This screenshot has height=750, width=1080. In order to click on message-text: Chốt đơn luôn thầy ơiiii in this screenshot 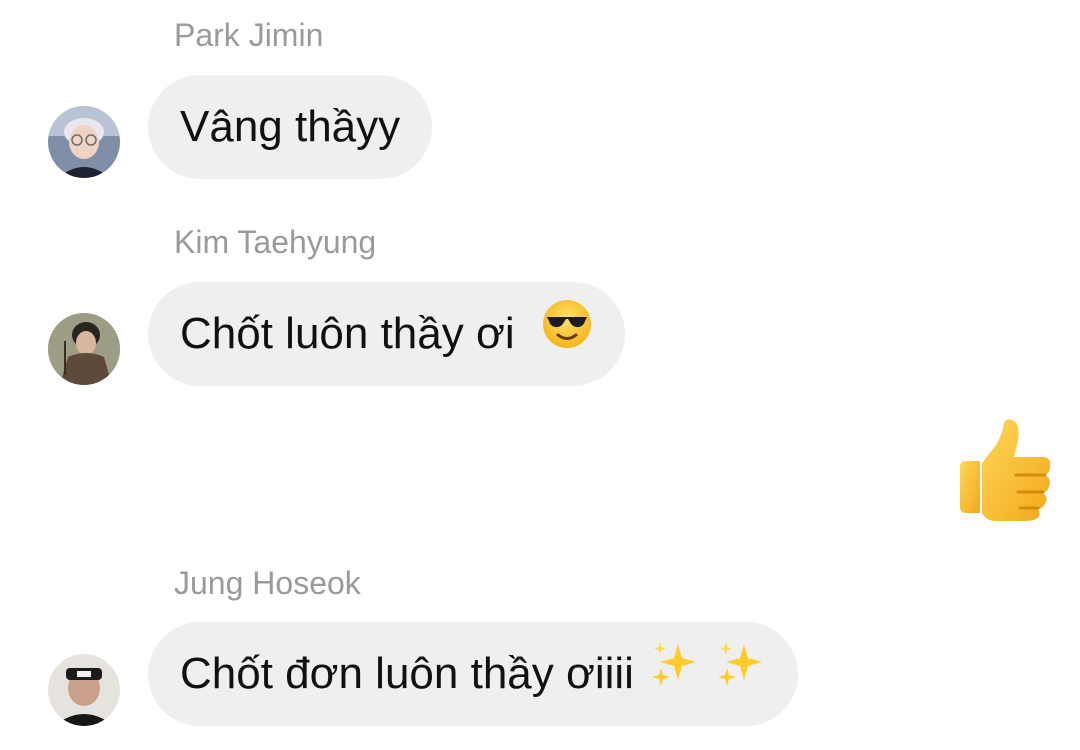, I will do `click(407, 673)`.